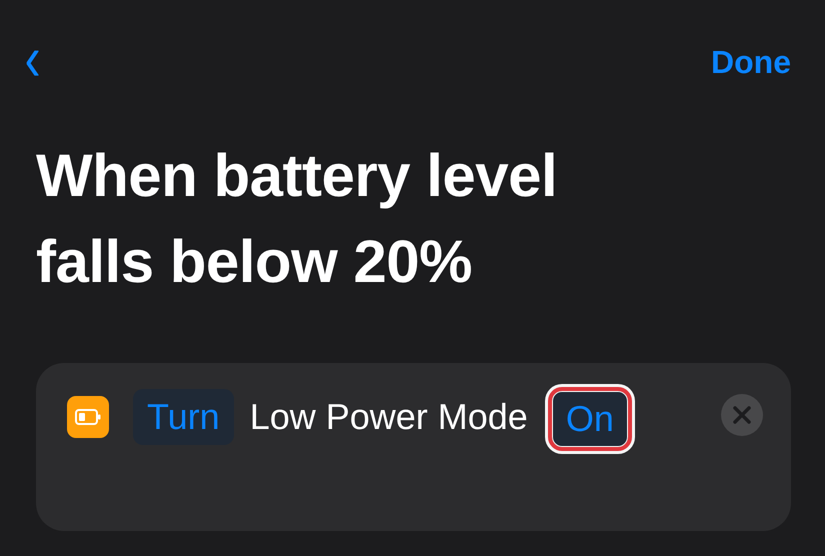  I want to click on parameter-token: Turn, so click(183, 417).